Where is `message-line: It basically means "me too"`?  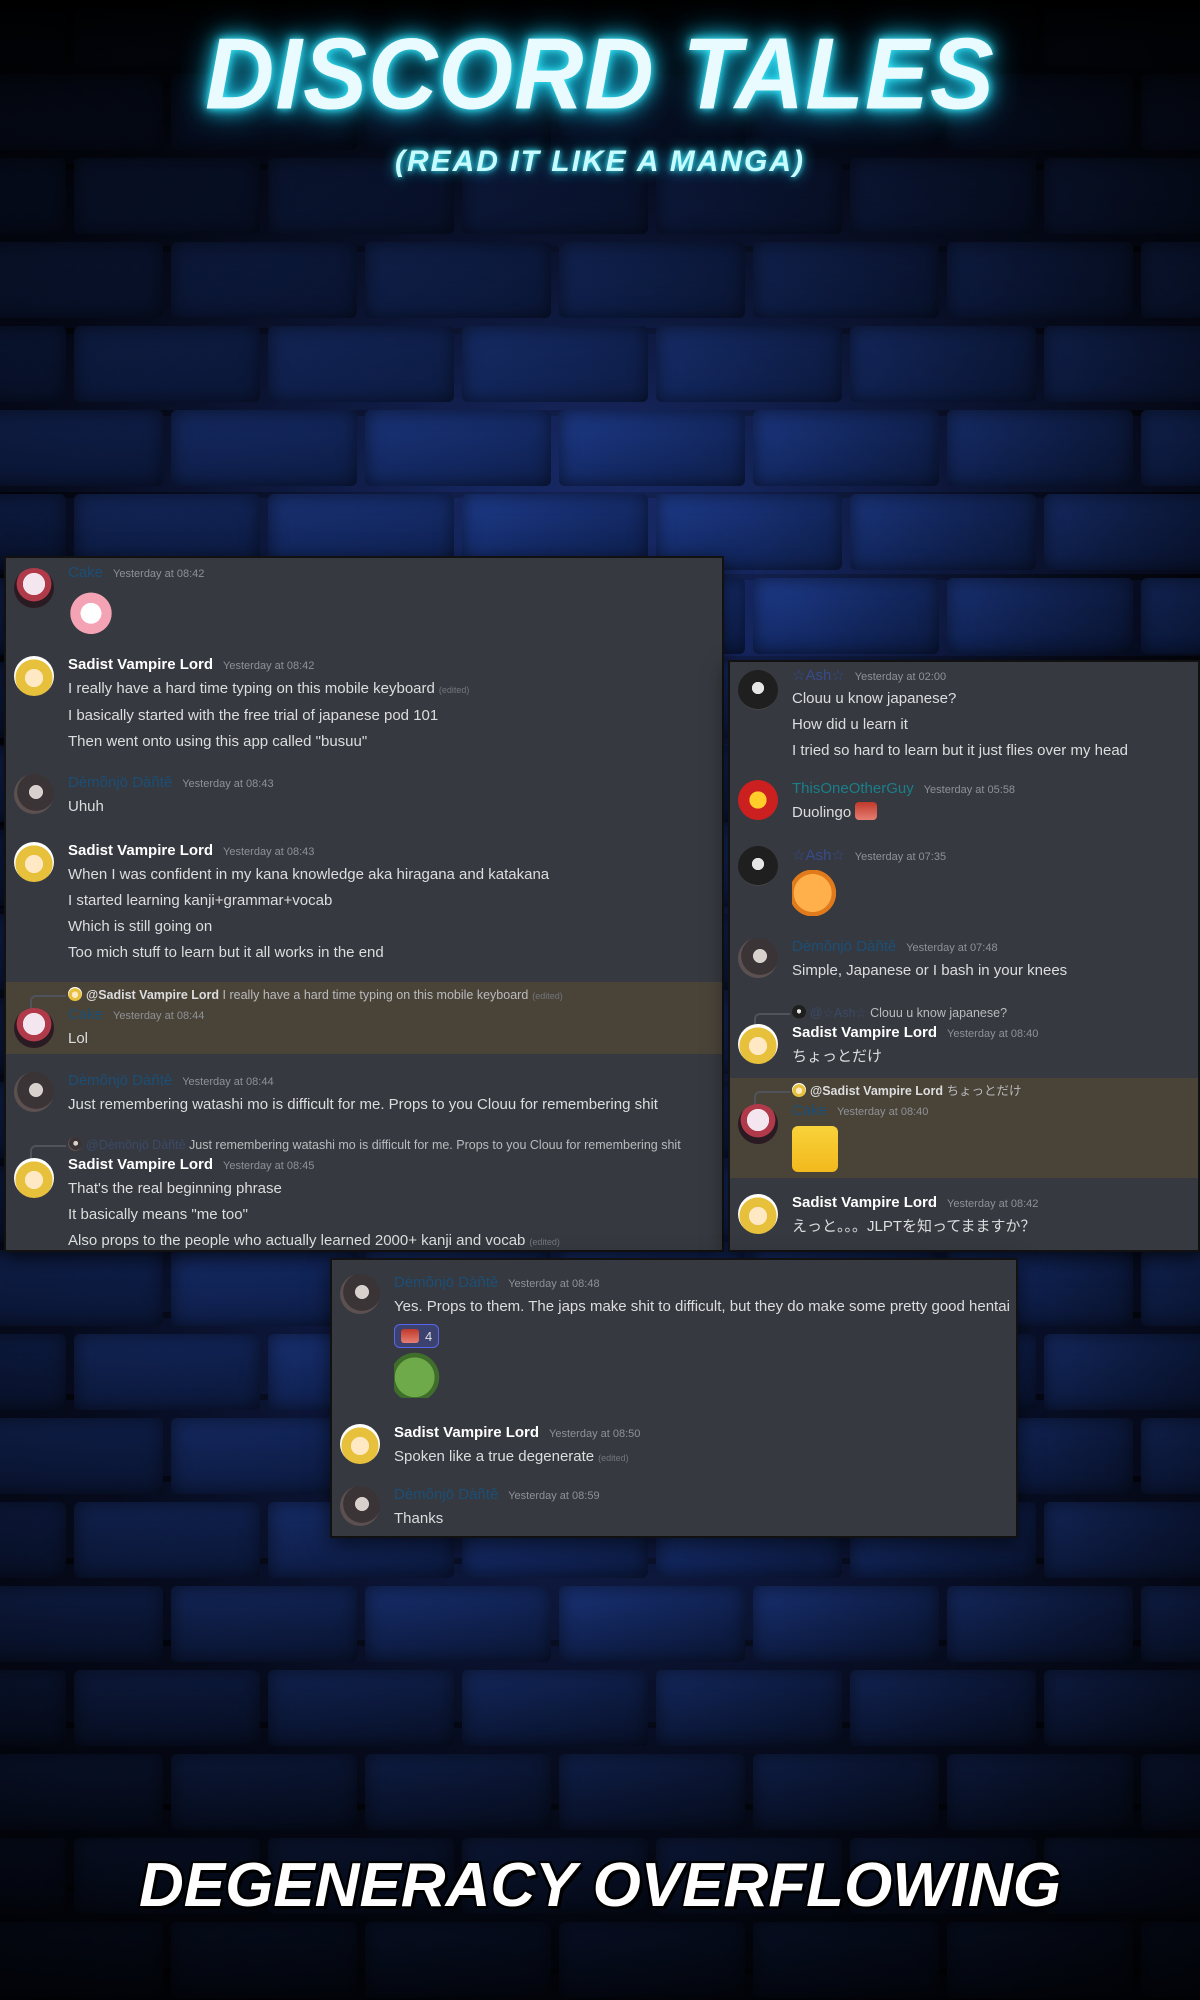 message-line: It basically means "me too" is located at coordinates (158, 1214).